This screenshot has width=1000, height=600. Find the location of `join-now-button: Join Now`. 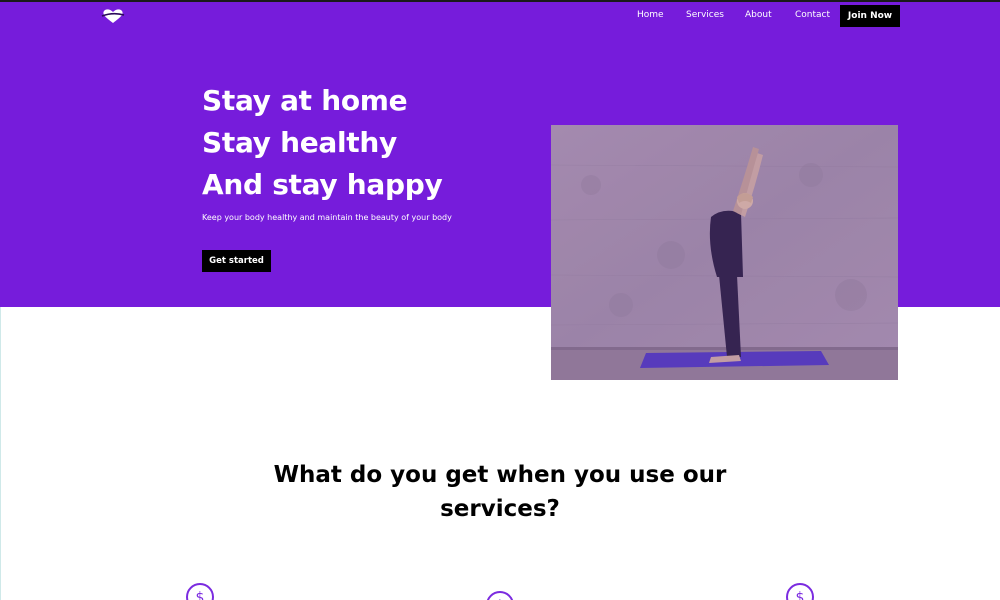

join-now-button: Join Now is located at coordinates (870, 16).